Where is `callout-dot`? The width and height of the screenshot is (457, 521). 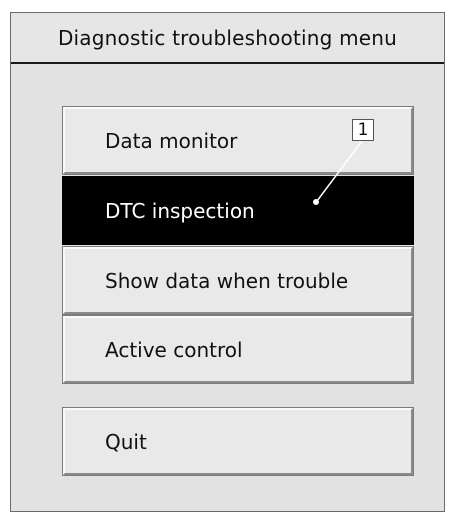 callout-dot is located at coordinates (316, 202).